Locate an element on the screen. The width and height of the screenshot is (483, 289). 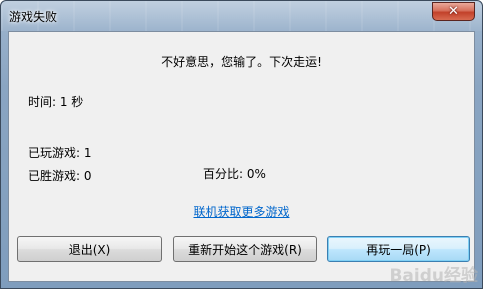
online-games-link: 联机获取更多游戏 is located at coordinates (241, 211).